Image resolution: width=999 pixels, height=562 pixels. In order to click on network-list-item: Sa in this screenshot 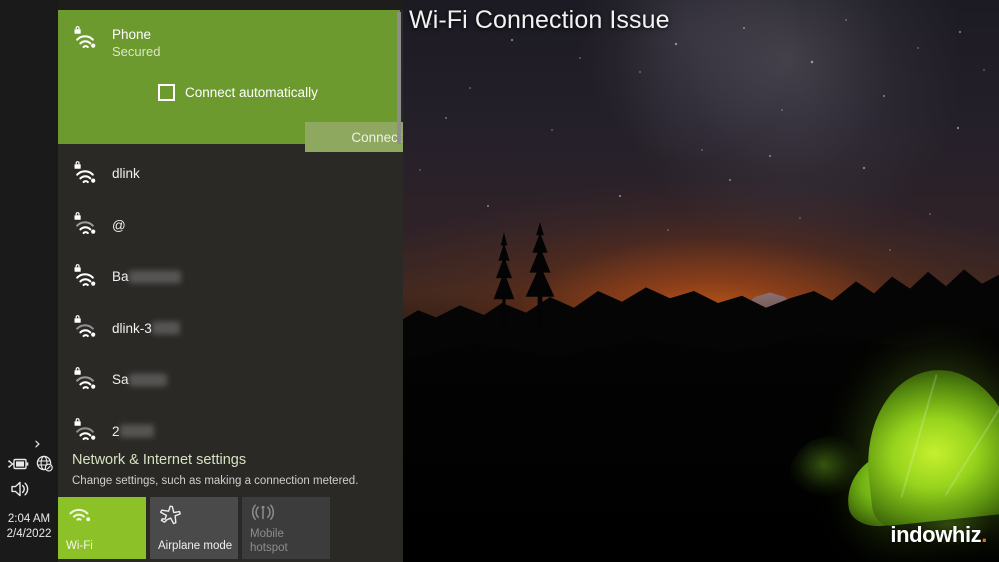, I will do `click(230, 380)`.